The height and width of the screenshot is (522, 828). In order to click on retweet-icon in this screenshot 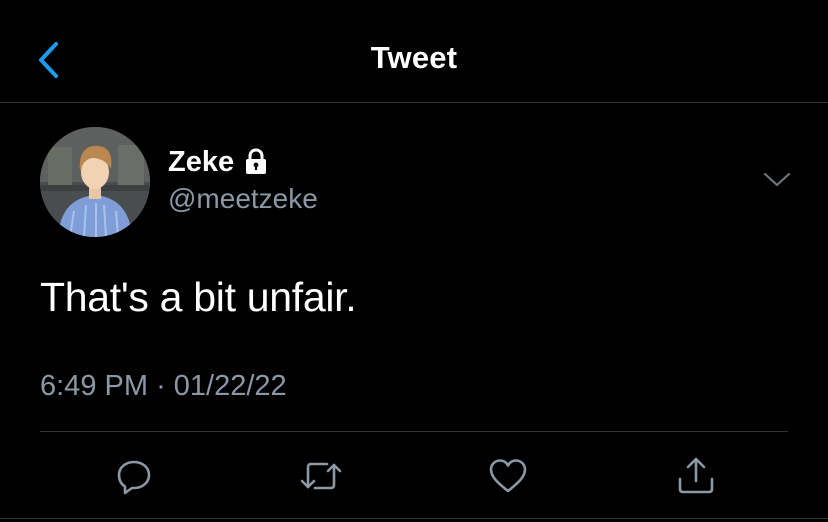, I will do `click(321, 476)`.